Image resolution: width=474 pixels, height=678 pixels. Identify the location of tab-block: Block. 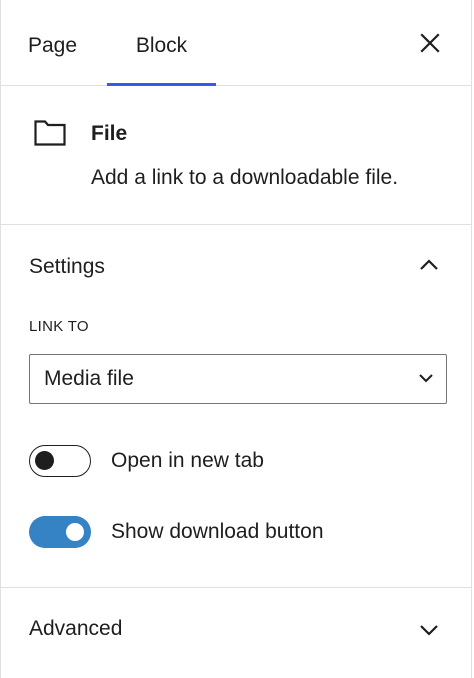
(161, 43).